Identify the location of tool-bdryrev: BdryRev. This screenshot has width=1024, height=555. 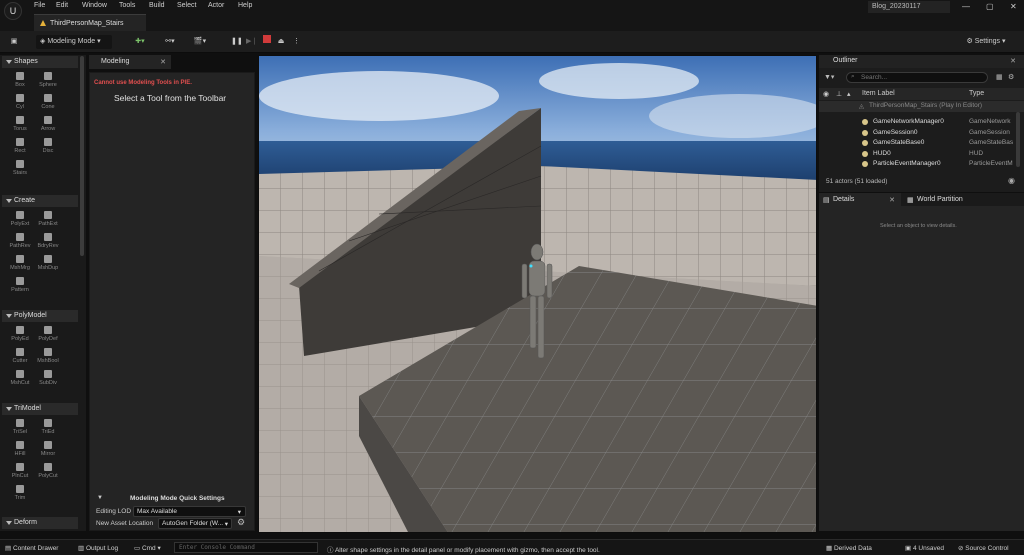
(48, 244).